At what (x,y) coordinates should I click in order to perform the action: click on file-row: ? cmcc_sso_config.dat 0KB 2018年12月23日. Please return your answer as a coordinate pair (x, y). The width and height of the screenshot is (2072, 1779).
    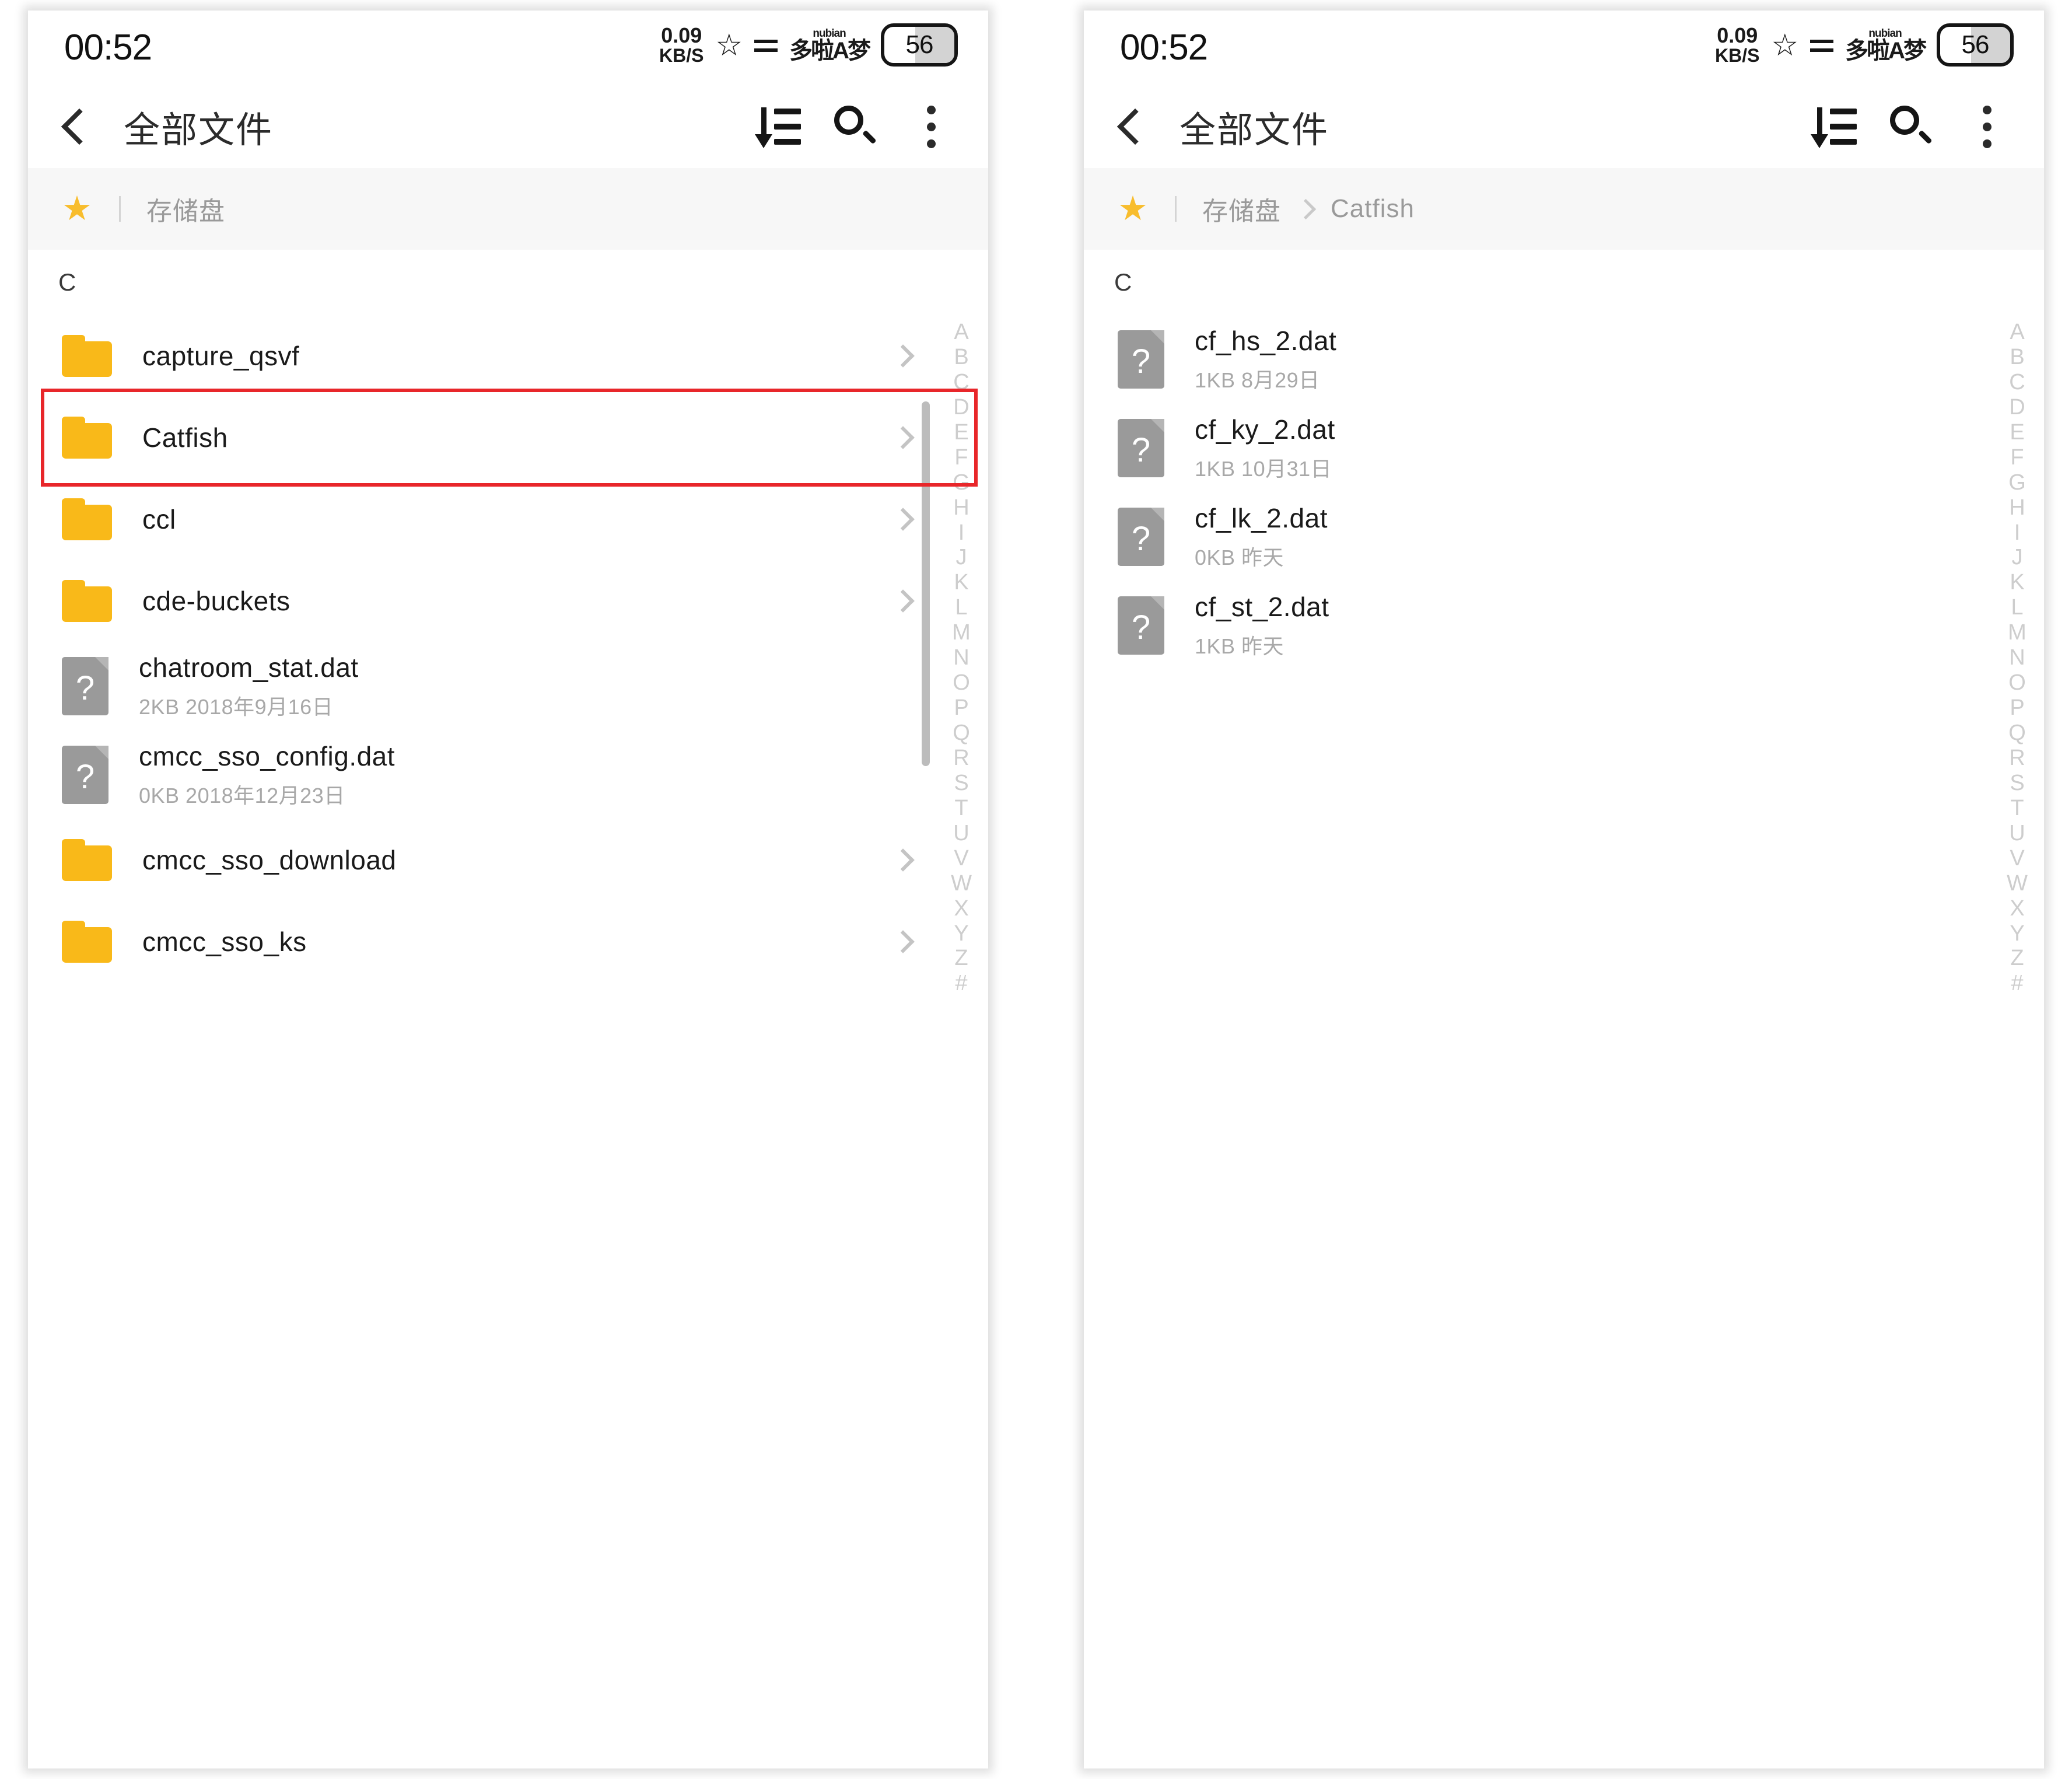
    Looking at the image, I should click on (508, 775).